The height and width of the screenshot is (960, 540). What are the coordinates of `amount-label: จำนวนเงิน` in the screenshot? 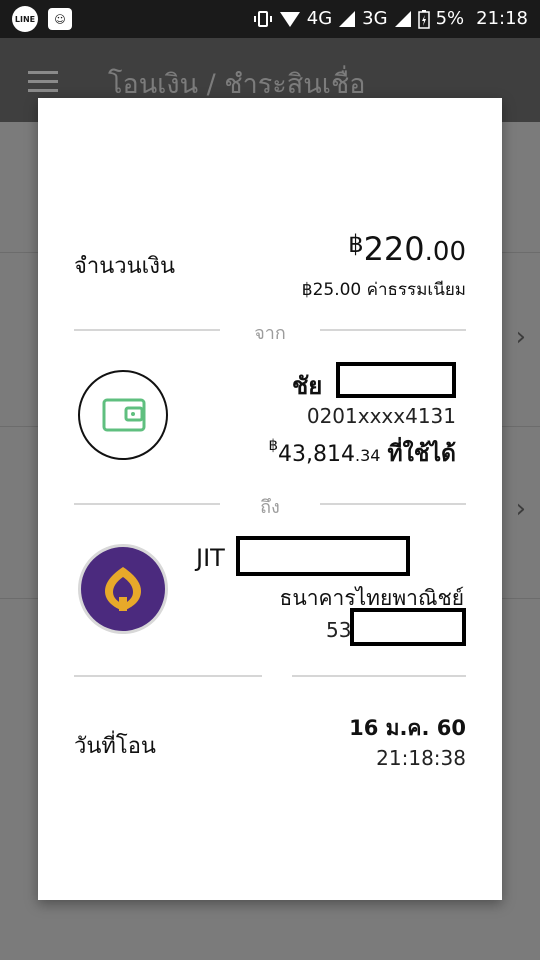 It's located at (124, 266).